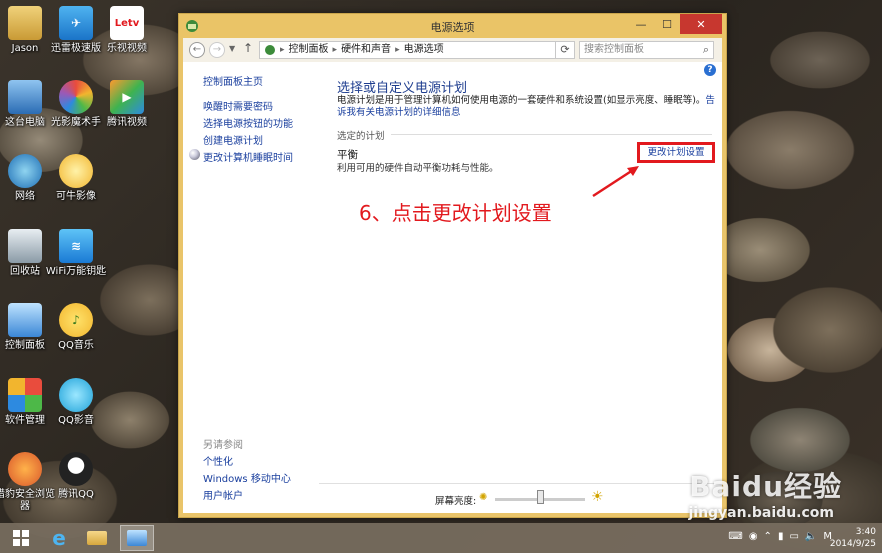 This screenshot has width=882, height=553. I want to click on brightness-high-icon: ☀, so click(597, 497).